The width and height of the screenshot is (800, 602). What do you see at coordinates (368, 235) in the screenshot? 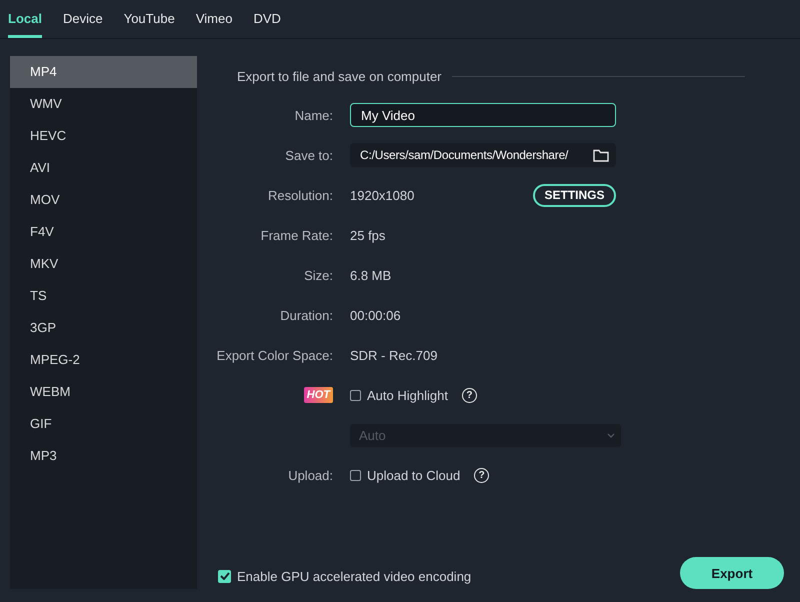
I see `field-value: 25 fps` at bounding box center [368, 235].